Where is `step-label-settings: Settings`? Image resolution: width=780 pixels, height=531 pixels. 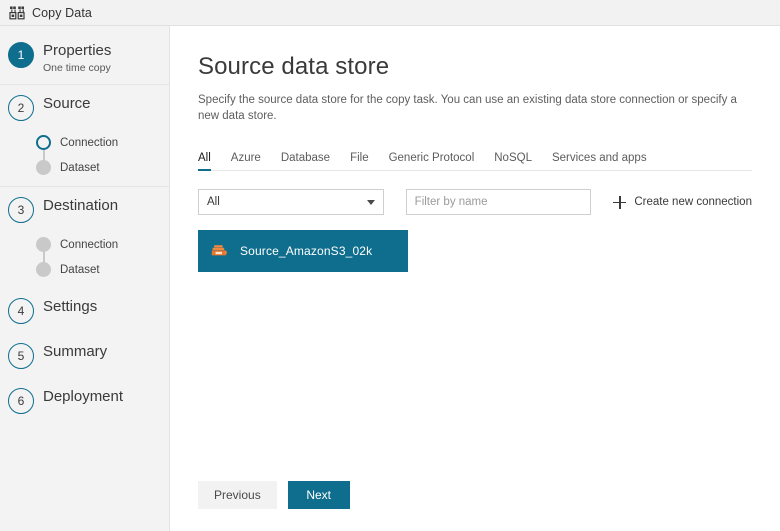 step-label-settings: Settings is located at coordinates (70, 306).